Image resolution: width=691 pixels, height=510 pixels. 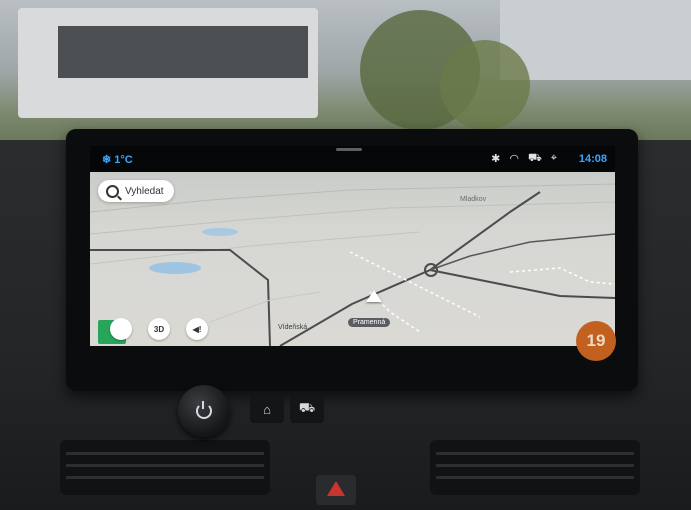 I want to click on power-volume-knob, so click(x=204, y=411).